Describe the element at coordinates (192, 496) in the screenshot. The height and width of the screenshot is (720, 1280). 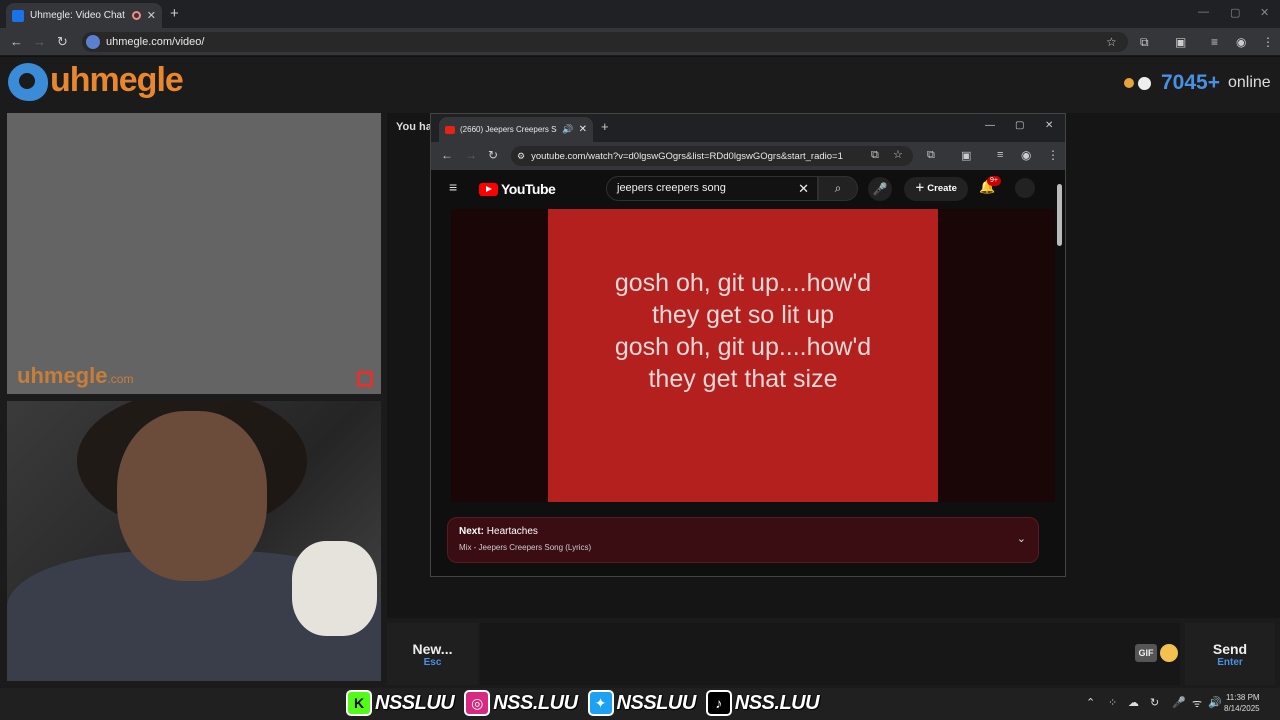
I see `face-shape` at that location.